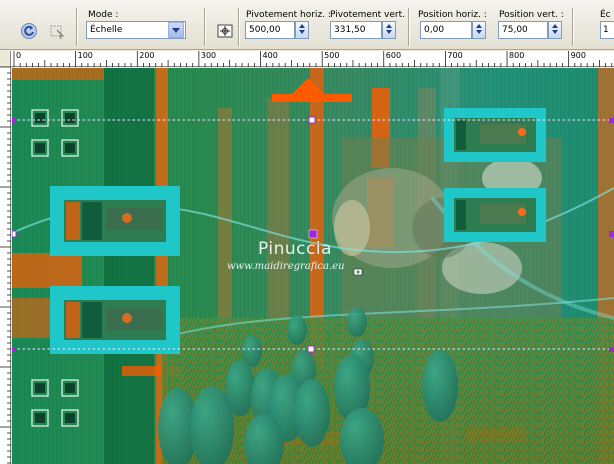 The image size is (614, 464). Describe the element at coordinates (208, 55) in the screenshot. I see `ruler-label: 300` at that location.